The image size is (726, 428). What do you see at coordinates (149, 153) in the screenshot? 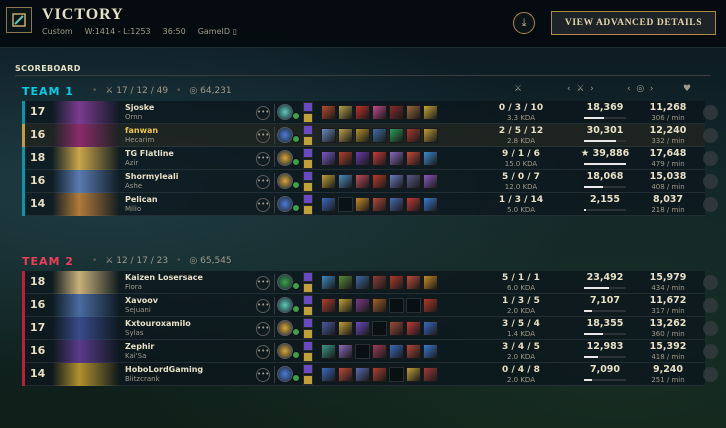
I see `summoner-name: TG Flatline` at bounding box center [149, 153].